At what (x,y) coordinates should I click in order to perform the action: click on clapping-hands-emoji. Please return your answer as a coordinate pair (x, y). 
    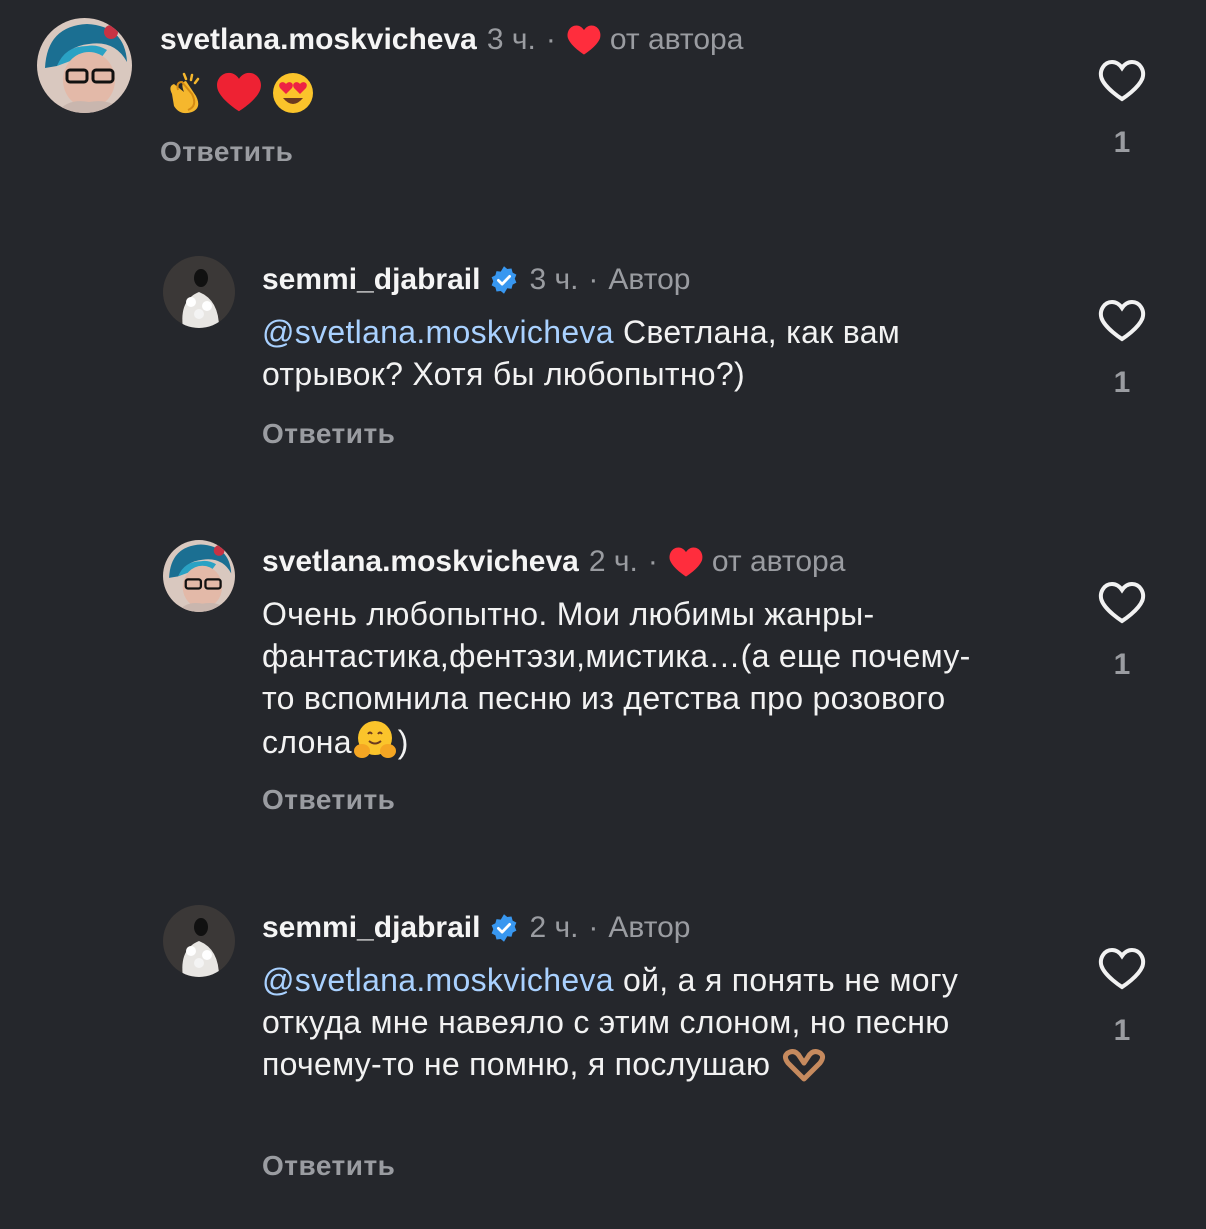
    Looking at the image, I should click on (185, 93).